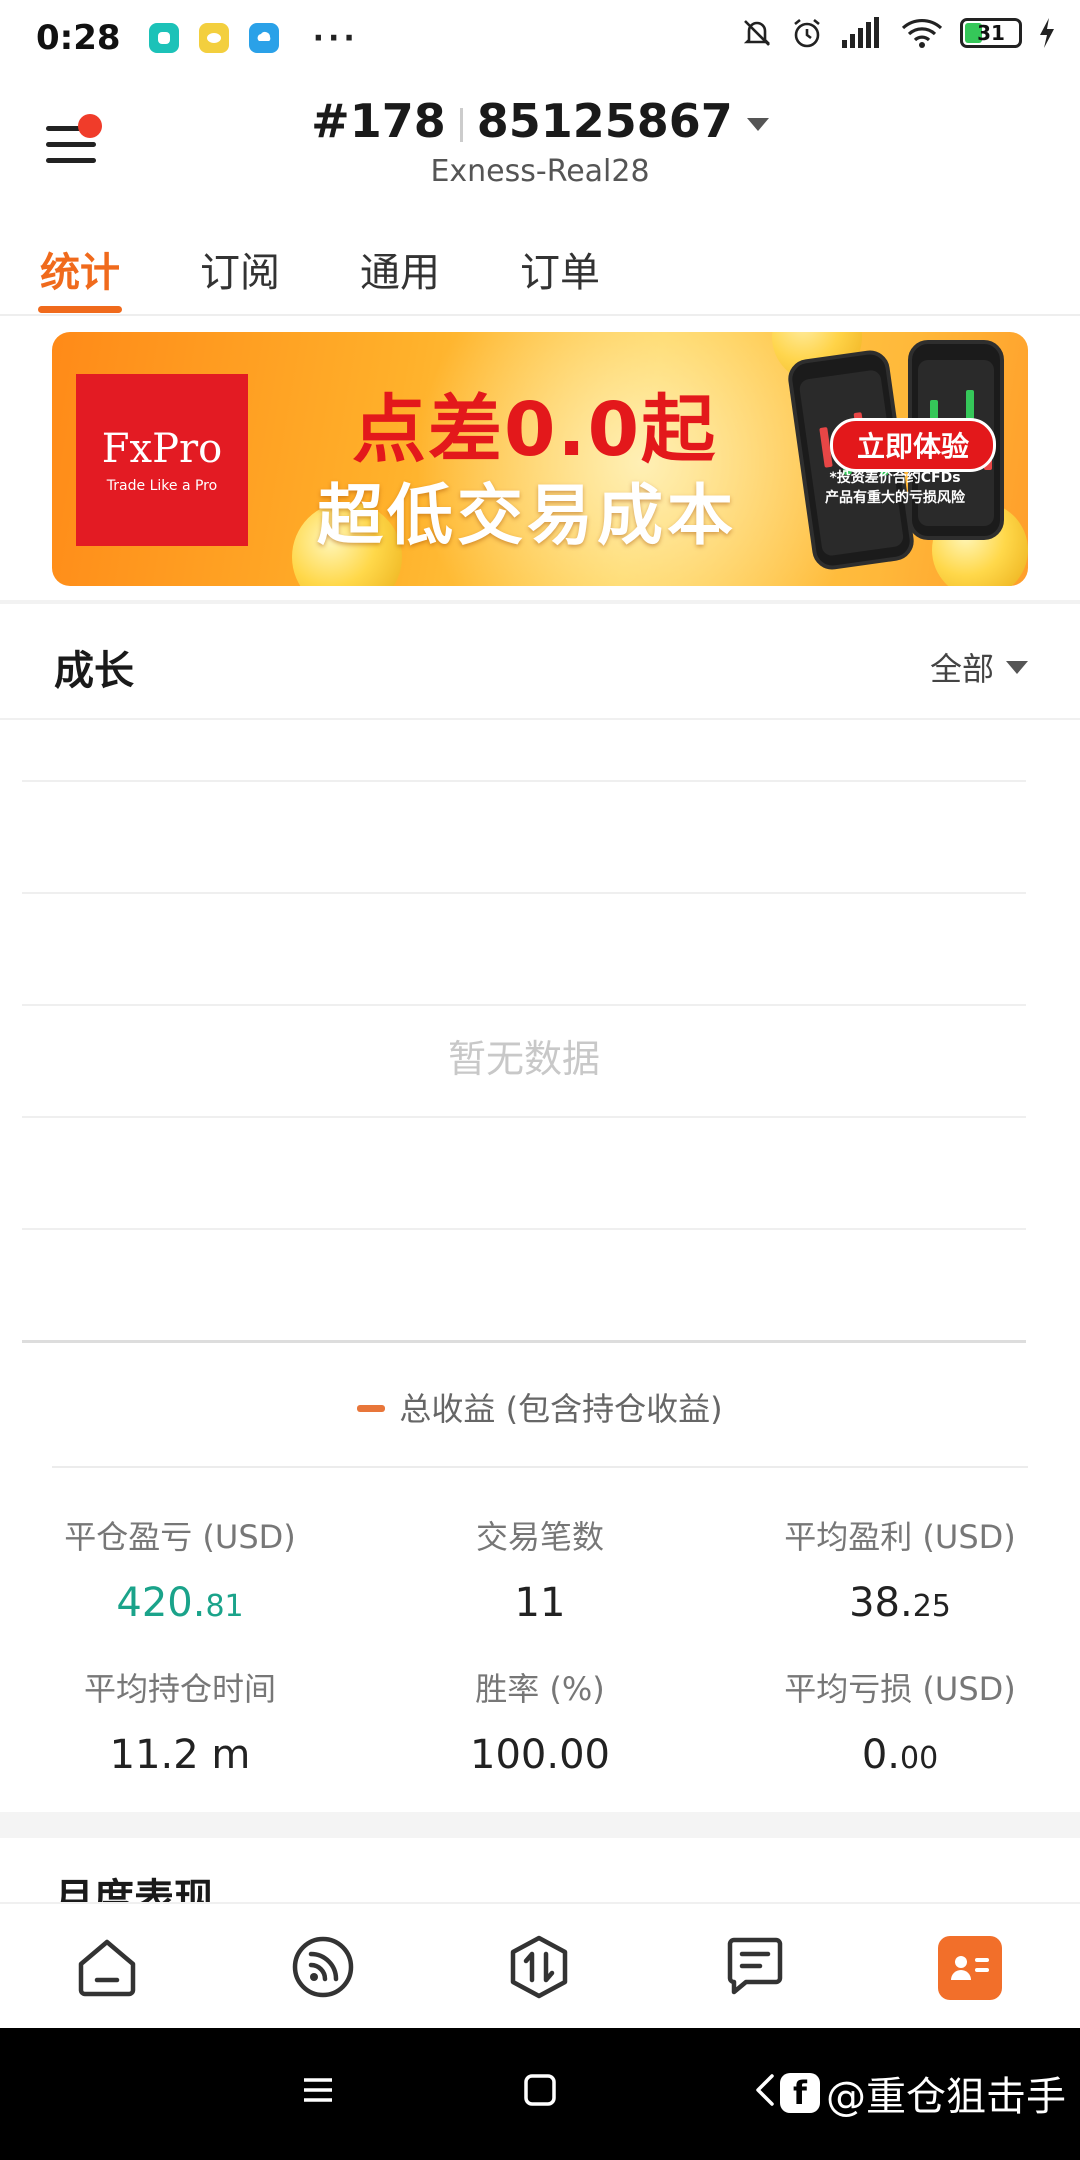 This screenshot has height=2160, width=1080. What do you see at coordinates (371, 1408) in the screenshot?
I see `legend-swatch` at bounding box center [371, 1408].